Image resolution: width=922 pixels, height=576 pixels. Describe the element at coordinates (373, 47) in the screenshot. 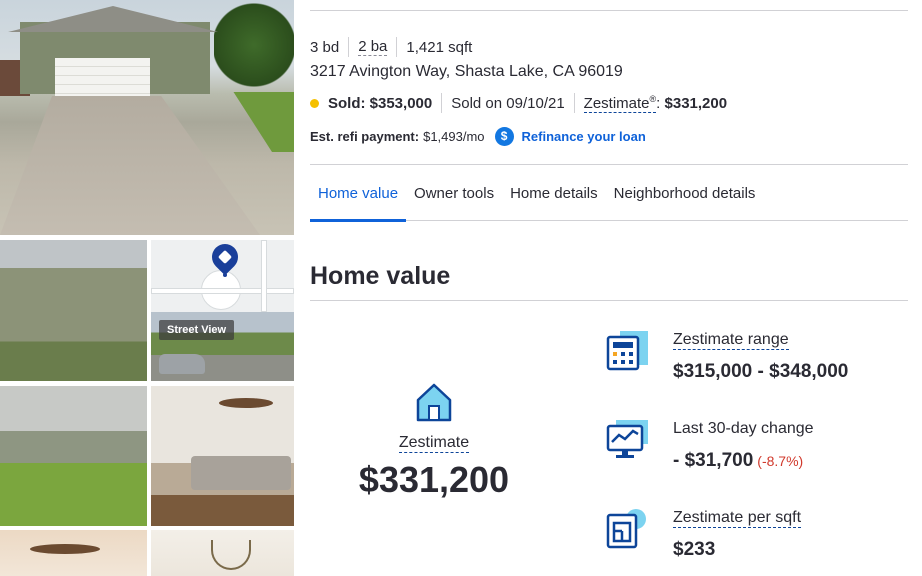

I see `baths-value: 2 ba` at that location.